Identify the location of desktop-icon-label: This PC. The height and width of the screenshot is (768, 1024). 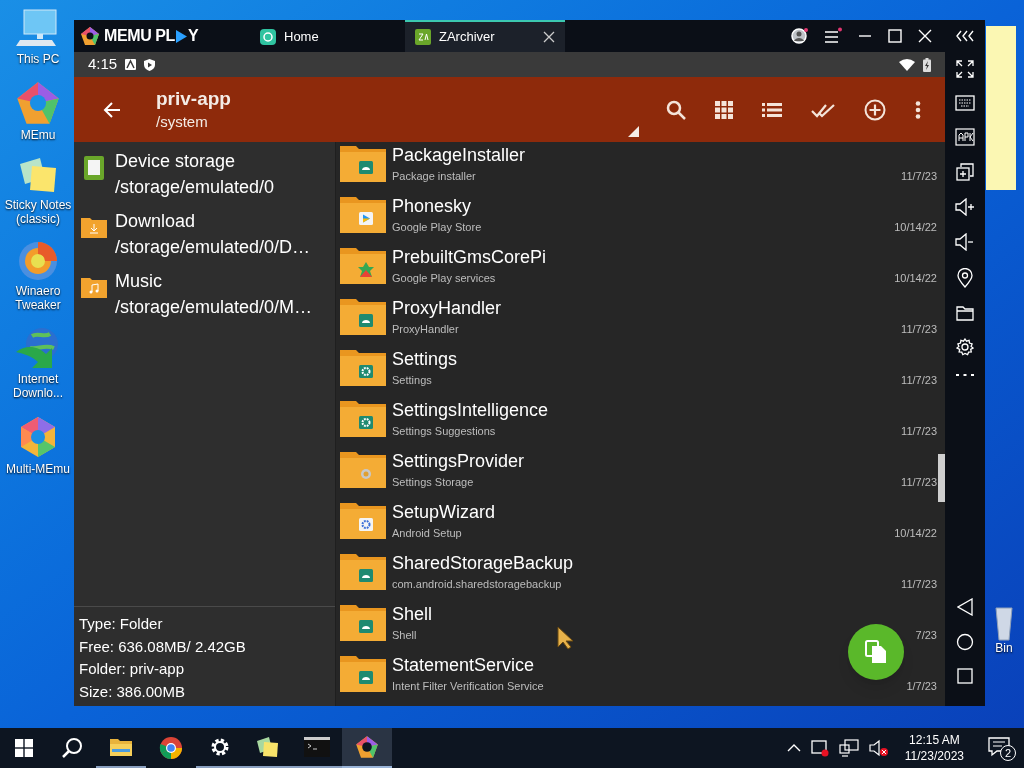
(38, 59).